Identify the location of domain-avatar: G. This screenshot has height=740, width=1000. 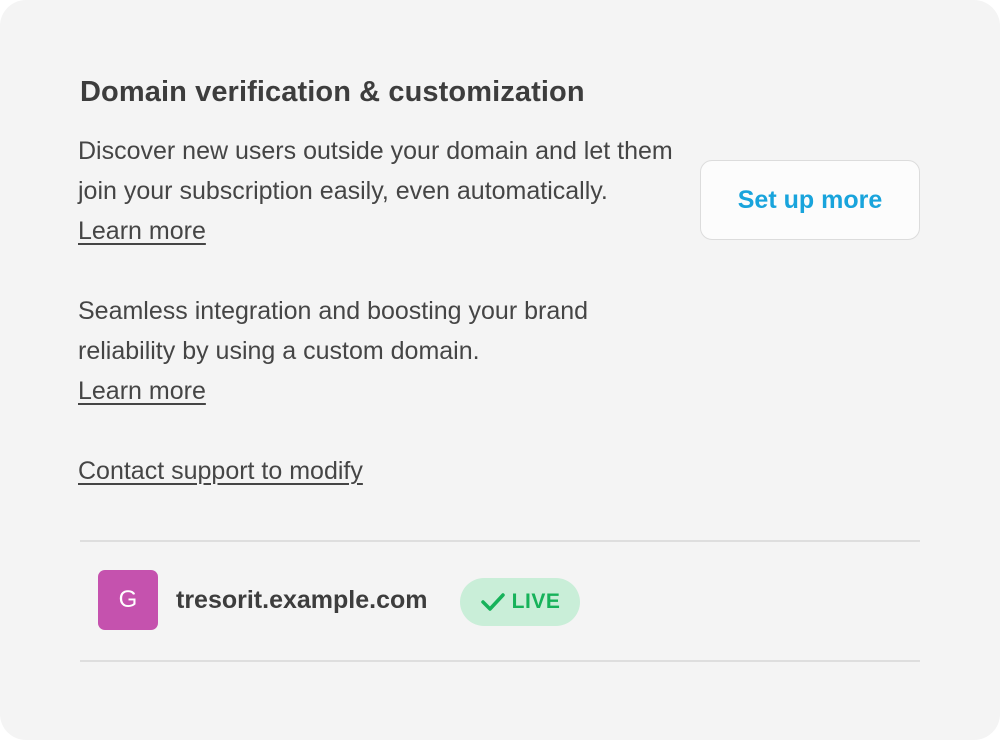
(128, 600).